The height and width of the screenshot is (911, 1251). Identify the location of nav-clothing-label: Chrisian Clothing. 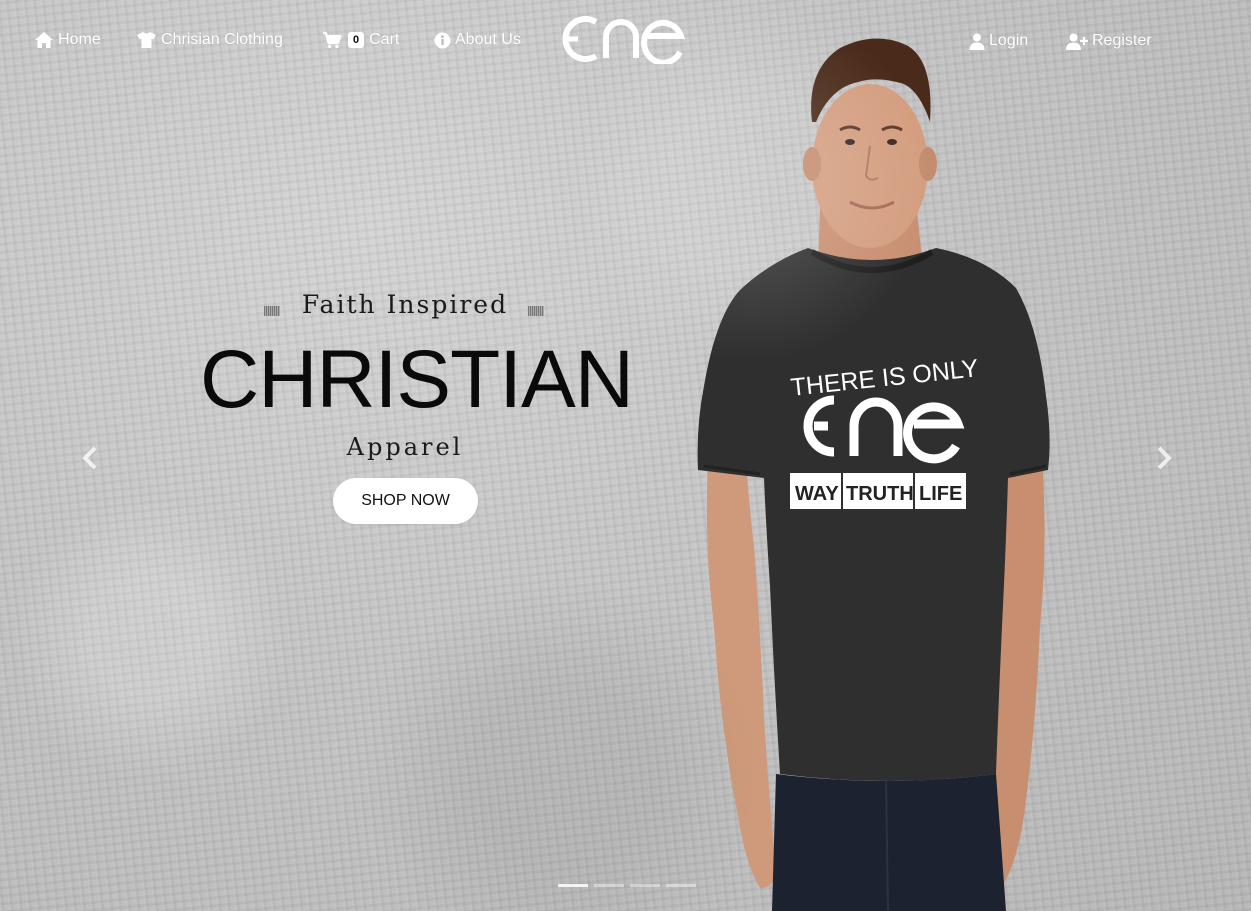
(222, 39).